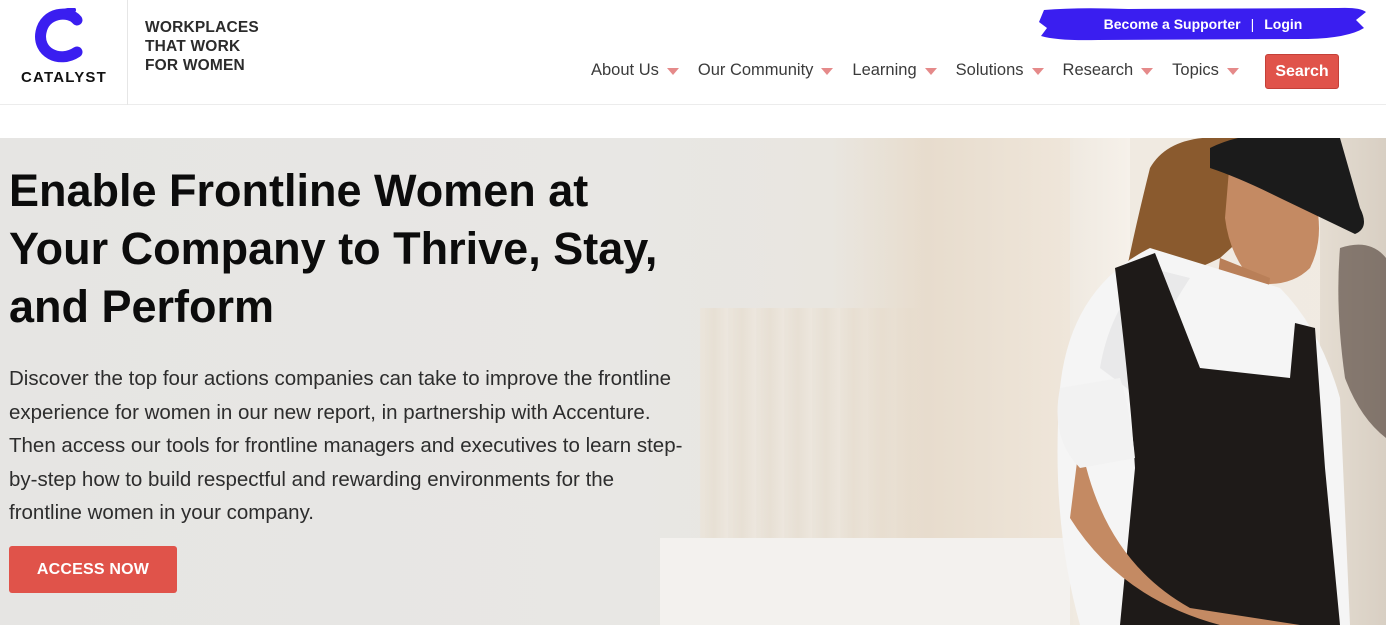  I want to click on nav-item-our-community: Our Community, so click(766, 70).